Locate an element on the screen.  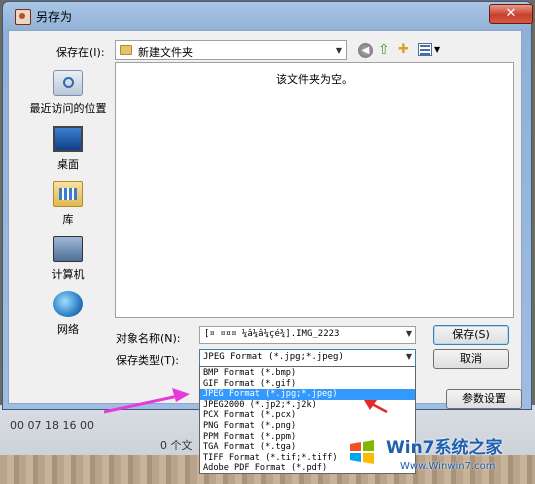
windows-logo-icon is located at coordinates (362, 452).